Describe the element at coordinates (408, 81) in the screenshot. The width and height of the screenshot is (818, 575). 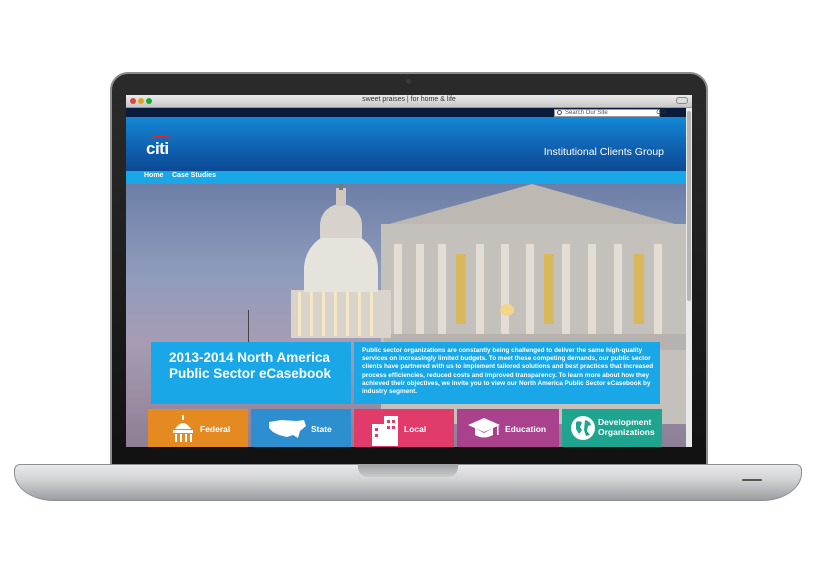
I see `webcam` at that location.